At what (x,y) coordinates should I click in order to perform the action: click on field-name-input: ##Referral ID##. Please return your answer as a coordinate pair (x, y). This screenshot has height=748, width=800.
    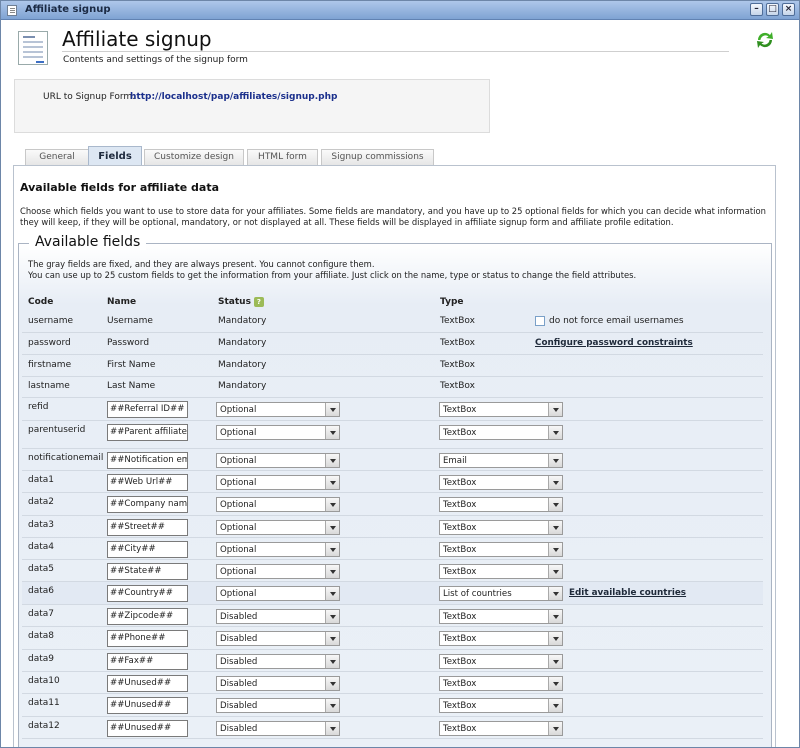
    Looking at the image, I should click on (147, 409).